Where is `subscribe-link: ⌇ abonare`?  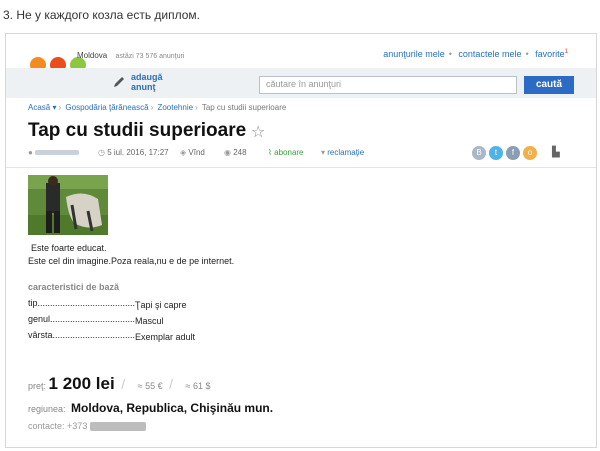
subscribe-link: ⌇ abonare is located at coordinates (286, 152).